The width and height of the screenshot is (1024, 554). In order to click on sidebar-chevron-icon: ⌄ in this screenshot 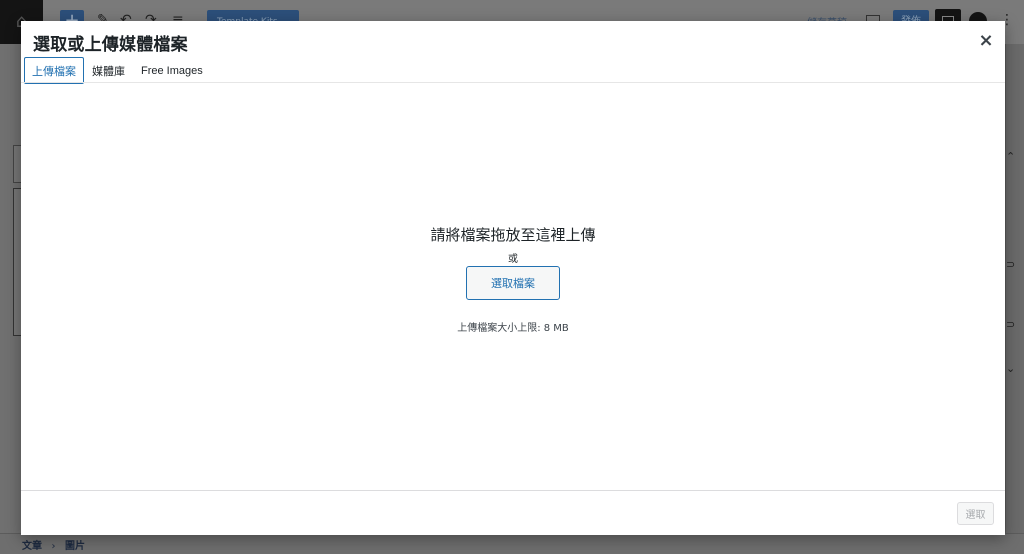, I will do `click(1011, 368)`.